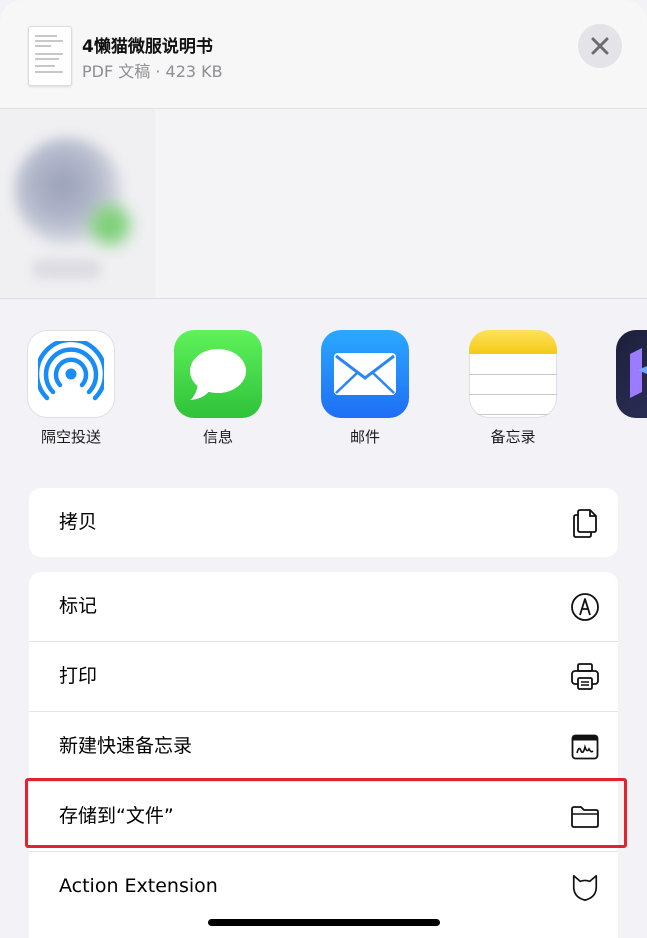 This screenshot has width=647, height=938. What do you see at coordinates (138, 886) in the screenshot?
I see `action-label: Action Extension` at bounding box center [138, 886].